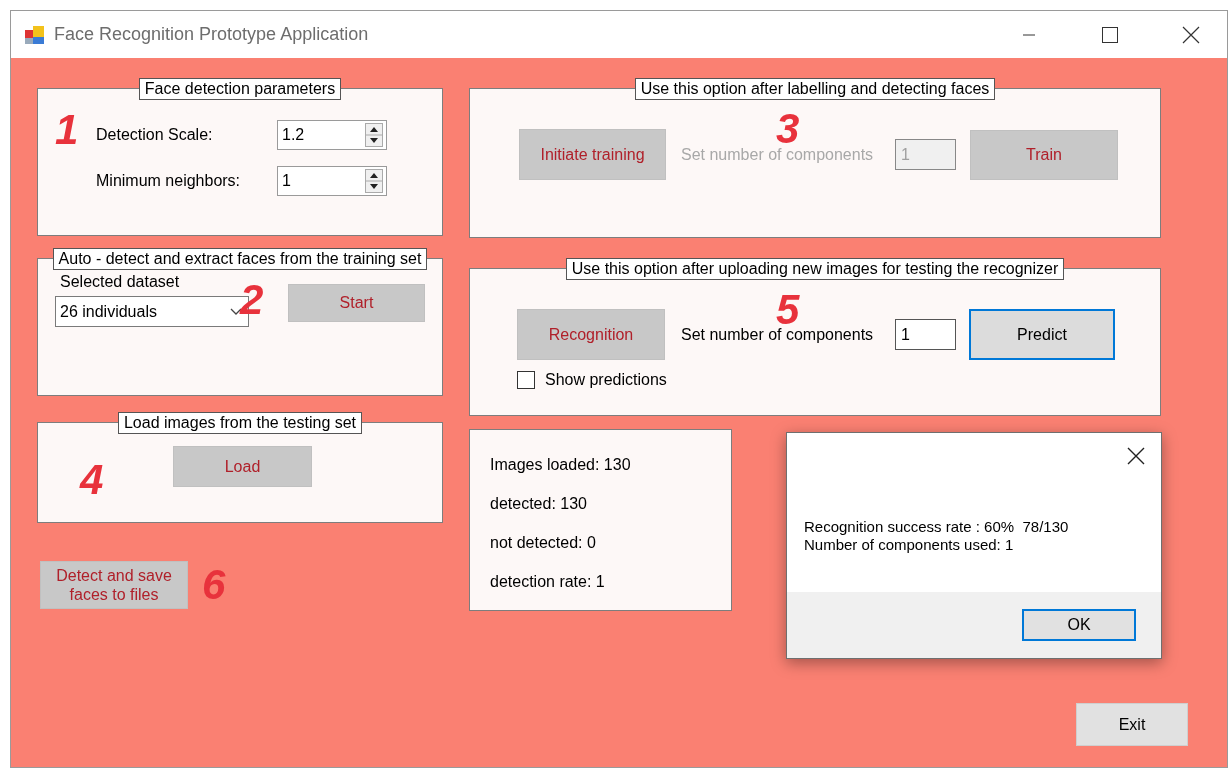  Describe the element at coordinates (240, 89) in the screenshot. I see `group-title: Face detection parameters` at that location.